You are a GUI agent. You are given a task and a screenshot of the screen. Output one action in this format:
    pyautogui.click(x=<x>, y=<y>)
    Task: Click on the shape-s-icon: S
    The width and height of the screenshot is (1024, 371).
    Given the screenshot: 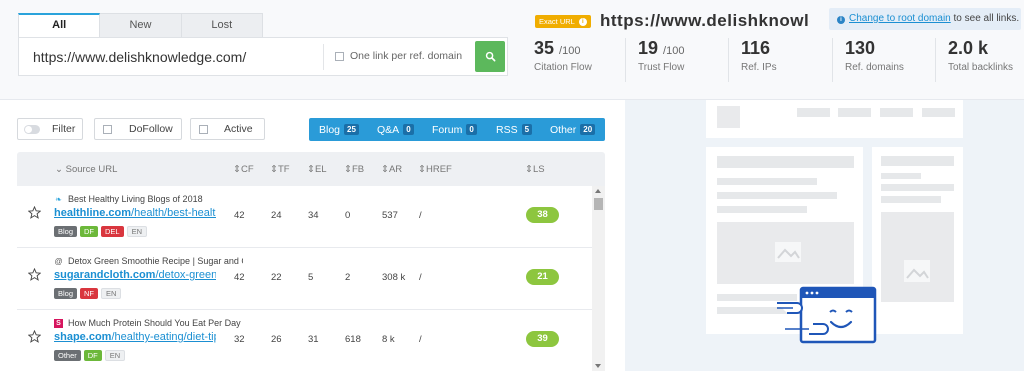 What is the action you would take?
    pyautogui.click(x=58, y=323)
    